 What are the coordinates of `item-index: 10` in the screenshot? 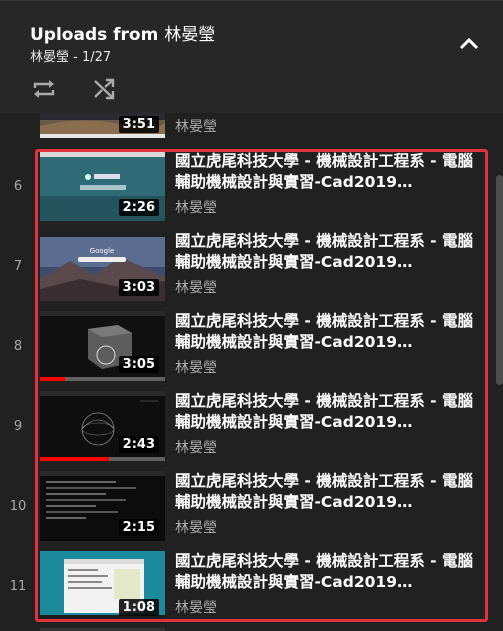 It's located at (18, 506).